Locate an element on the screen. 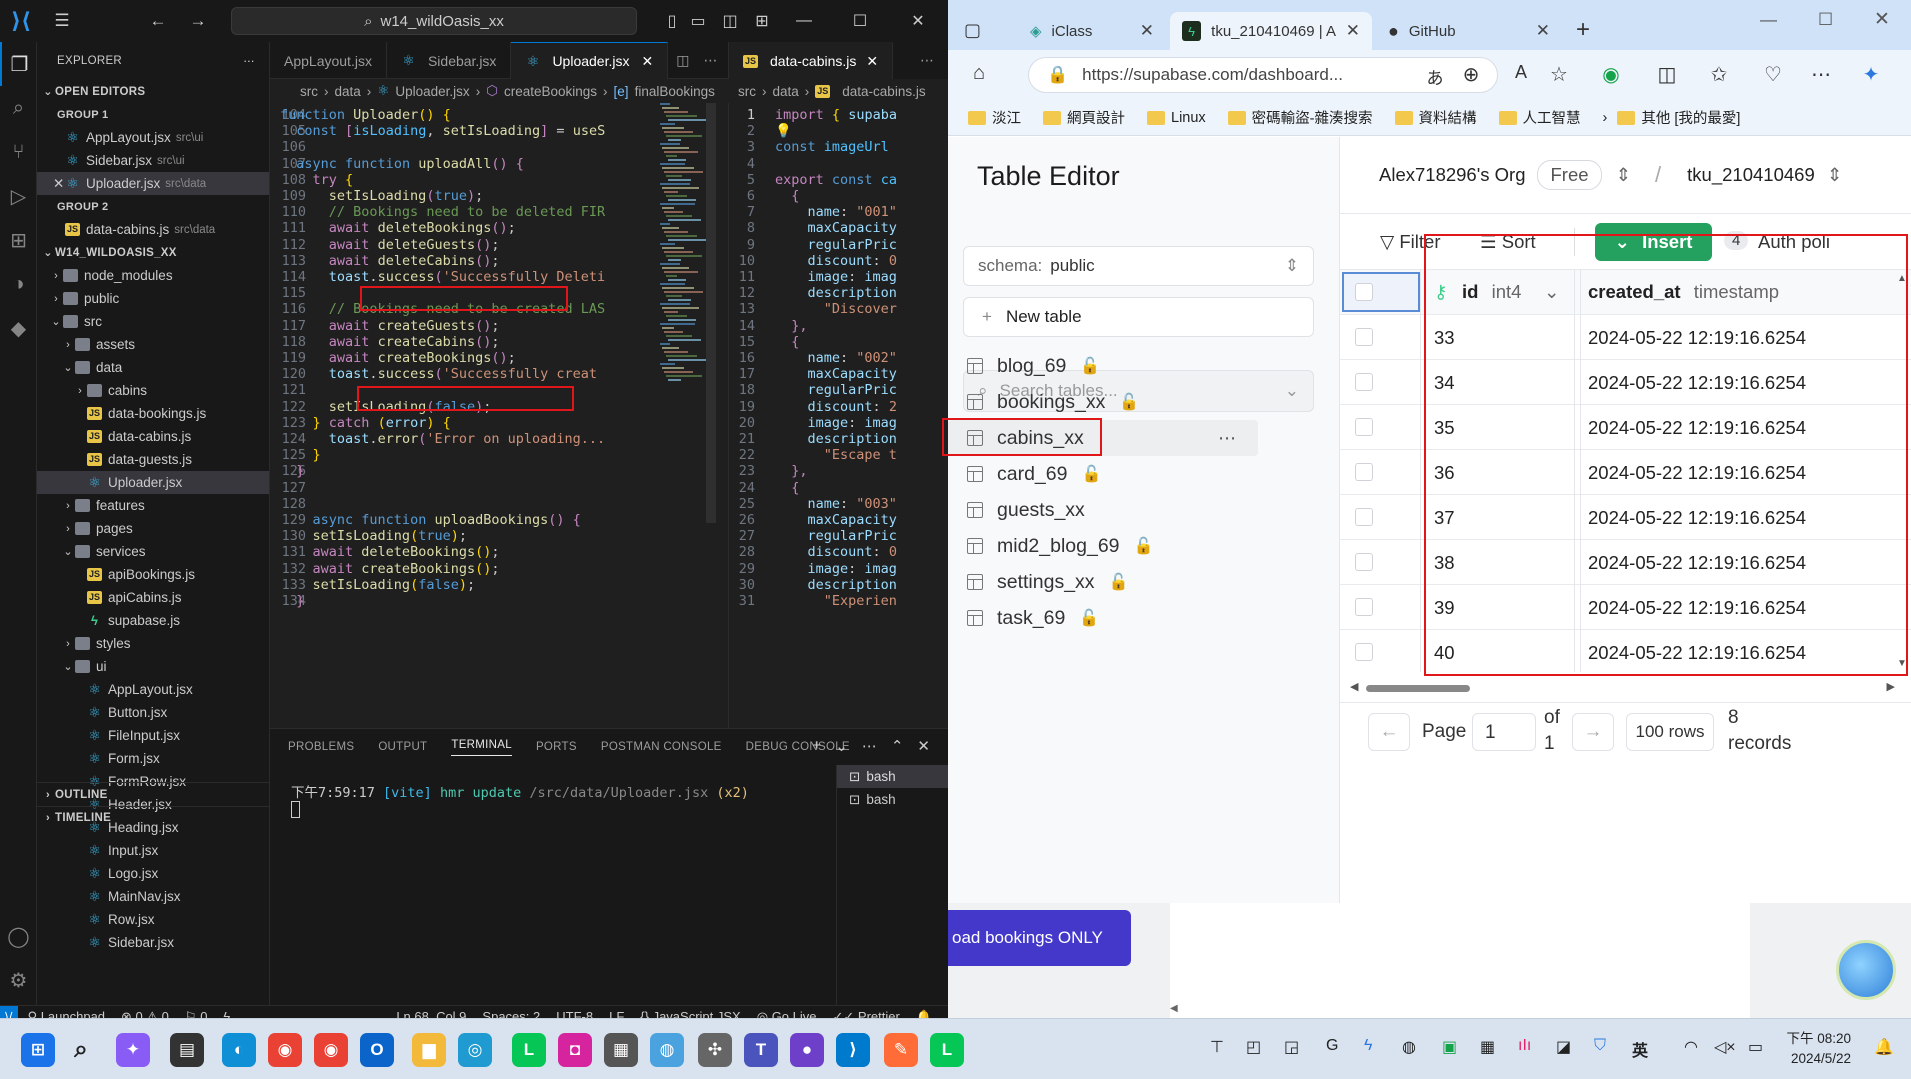 This screenshot has width=1911, height=1079. chrome-icon: ◉ is located at coordinates (285, 1050).